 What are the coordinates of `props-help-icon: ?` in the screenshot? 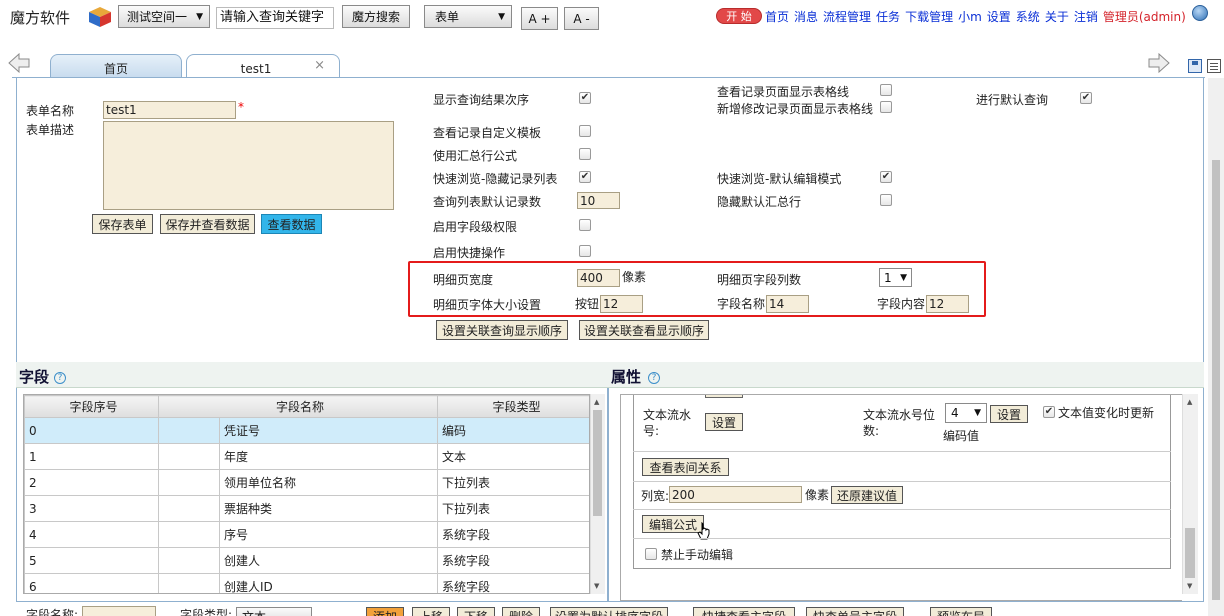 It's located at (654, 378).